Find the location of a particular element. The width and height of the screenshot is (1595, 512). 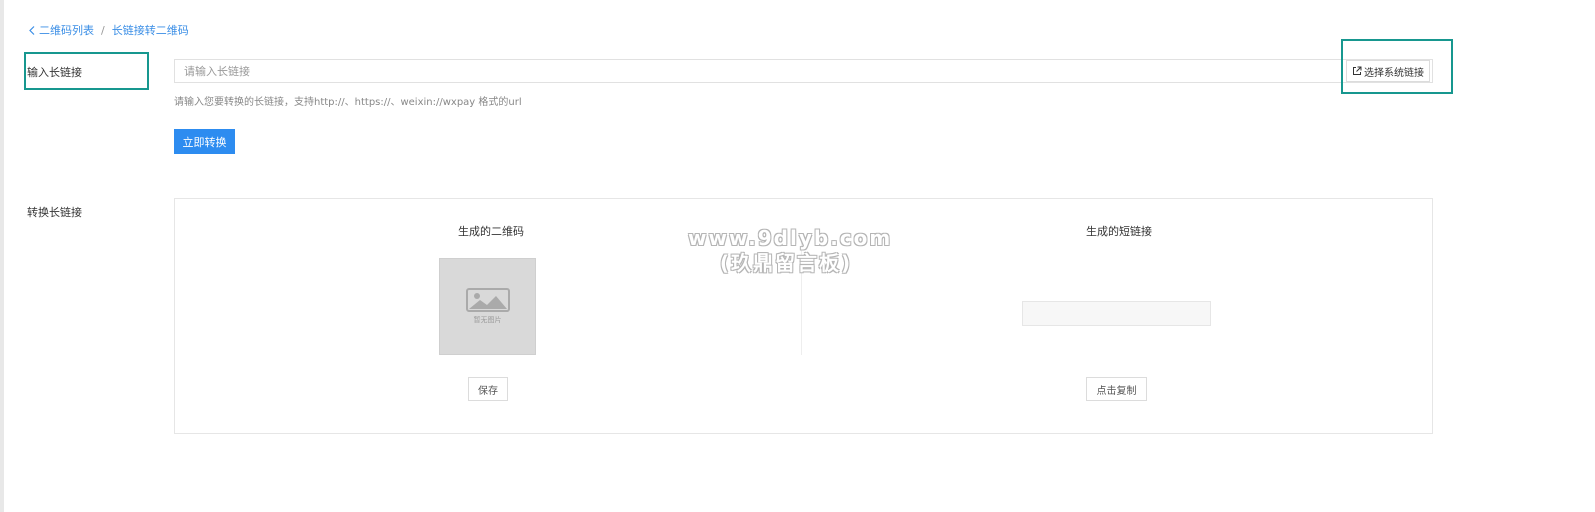

converted-link-label: 转换长链接 is located at coordinates (54, 212).